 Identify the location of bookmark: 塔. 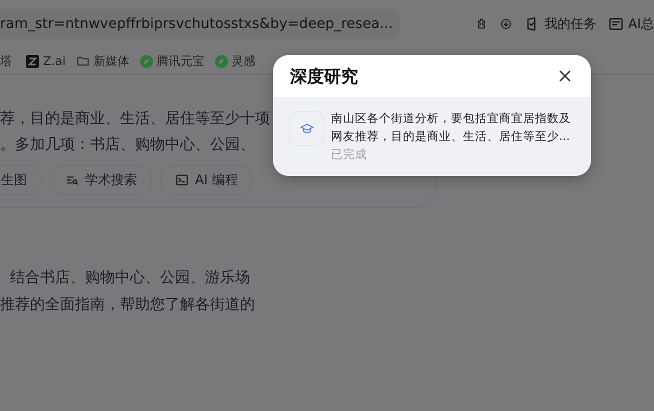
(6, 61).